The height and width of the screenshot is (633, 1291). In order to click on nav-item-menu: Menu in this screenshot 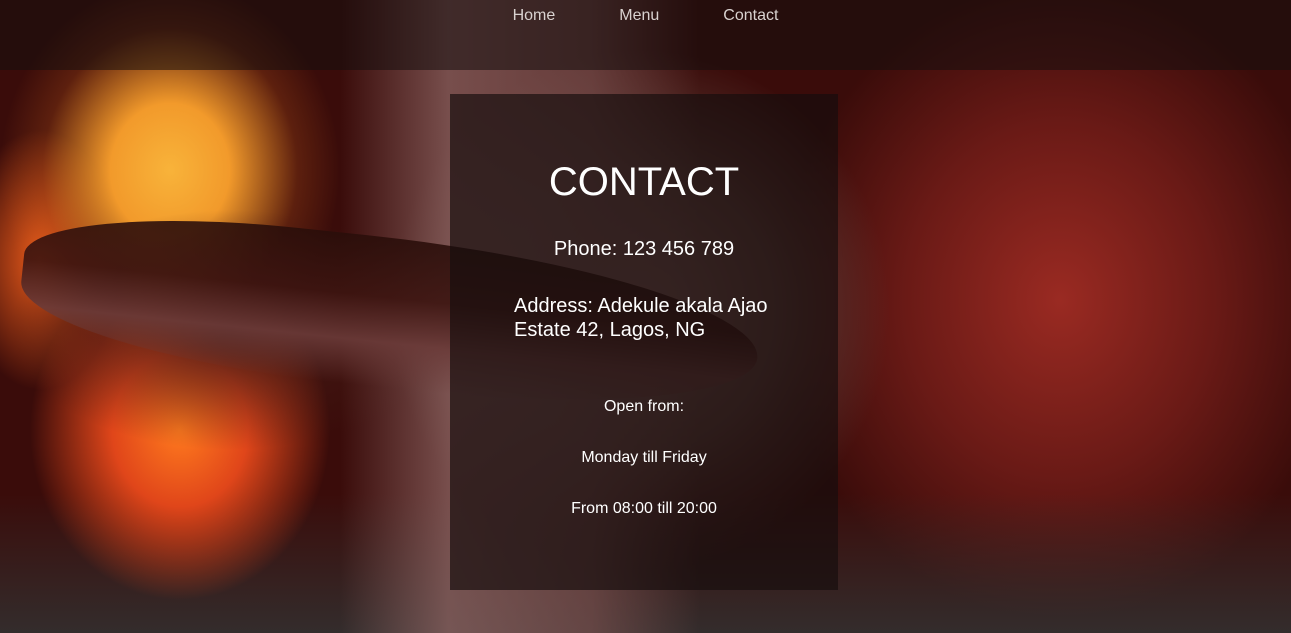, I will do `click(639, 16)`.